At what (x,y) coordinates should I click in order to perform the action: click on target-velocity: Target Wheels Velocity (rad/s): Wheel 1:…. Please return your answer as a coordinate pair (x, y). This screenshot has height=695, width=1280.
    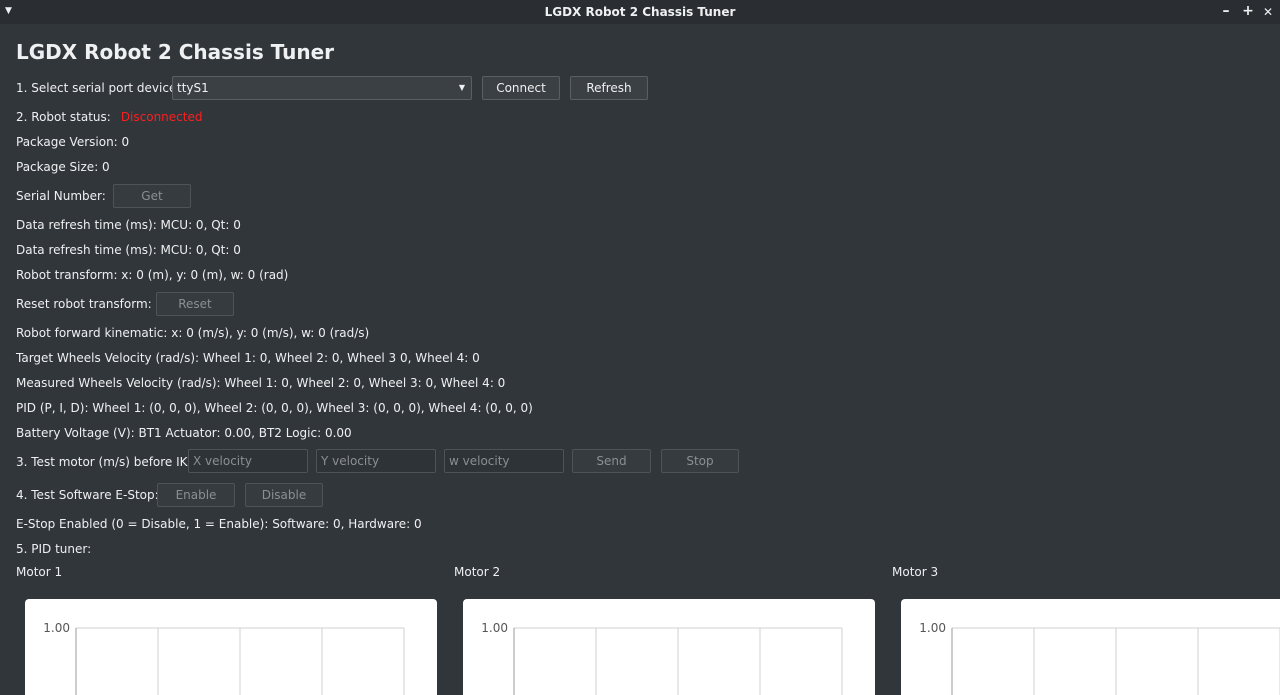
    Looking at the image, I should click on (248, 358).